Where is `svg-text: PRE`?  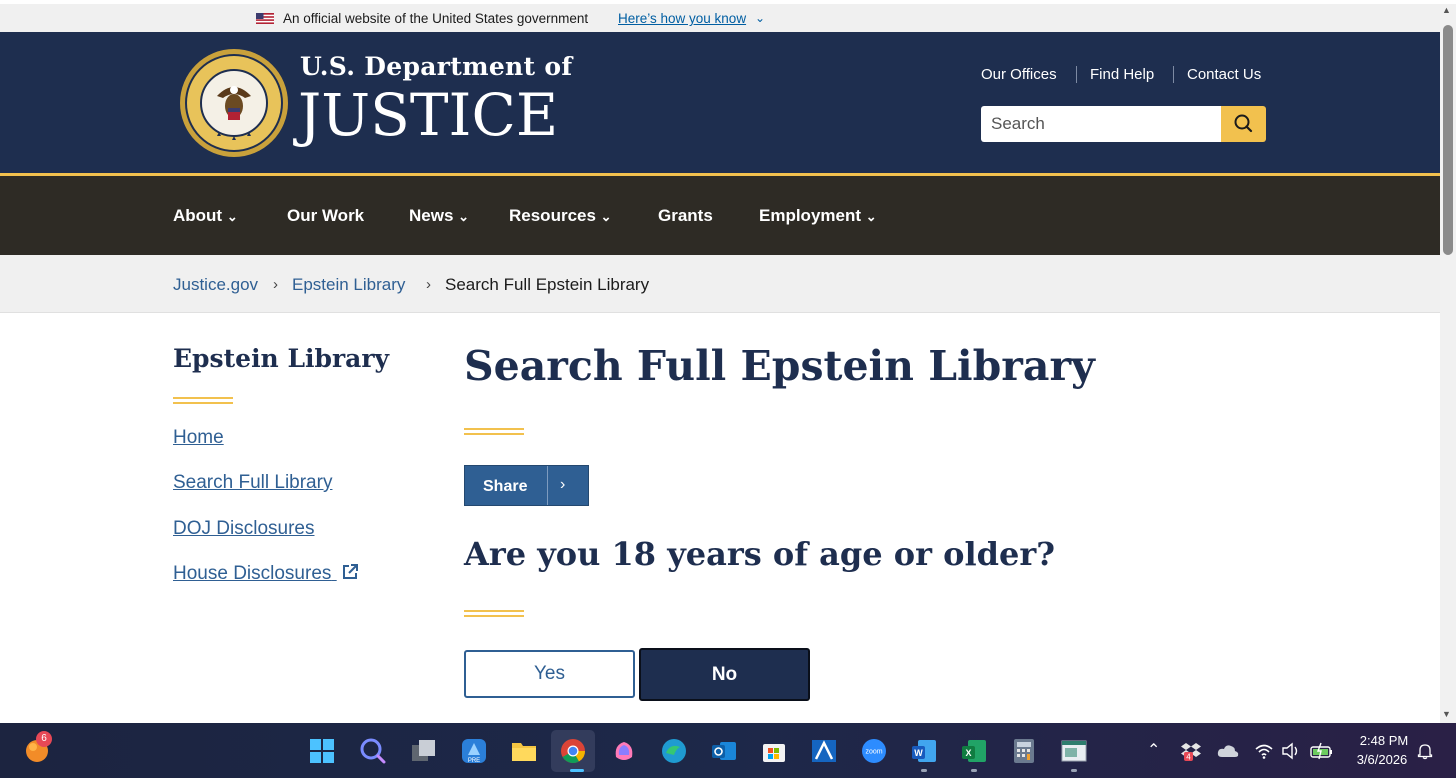
svg-text: PRE is located at coordinates (474, 761).